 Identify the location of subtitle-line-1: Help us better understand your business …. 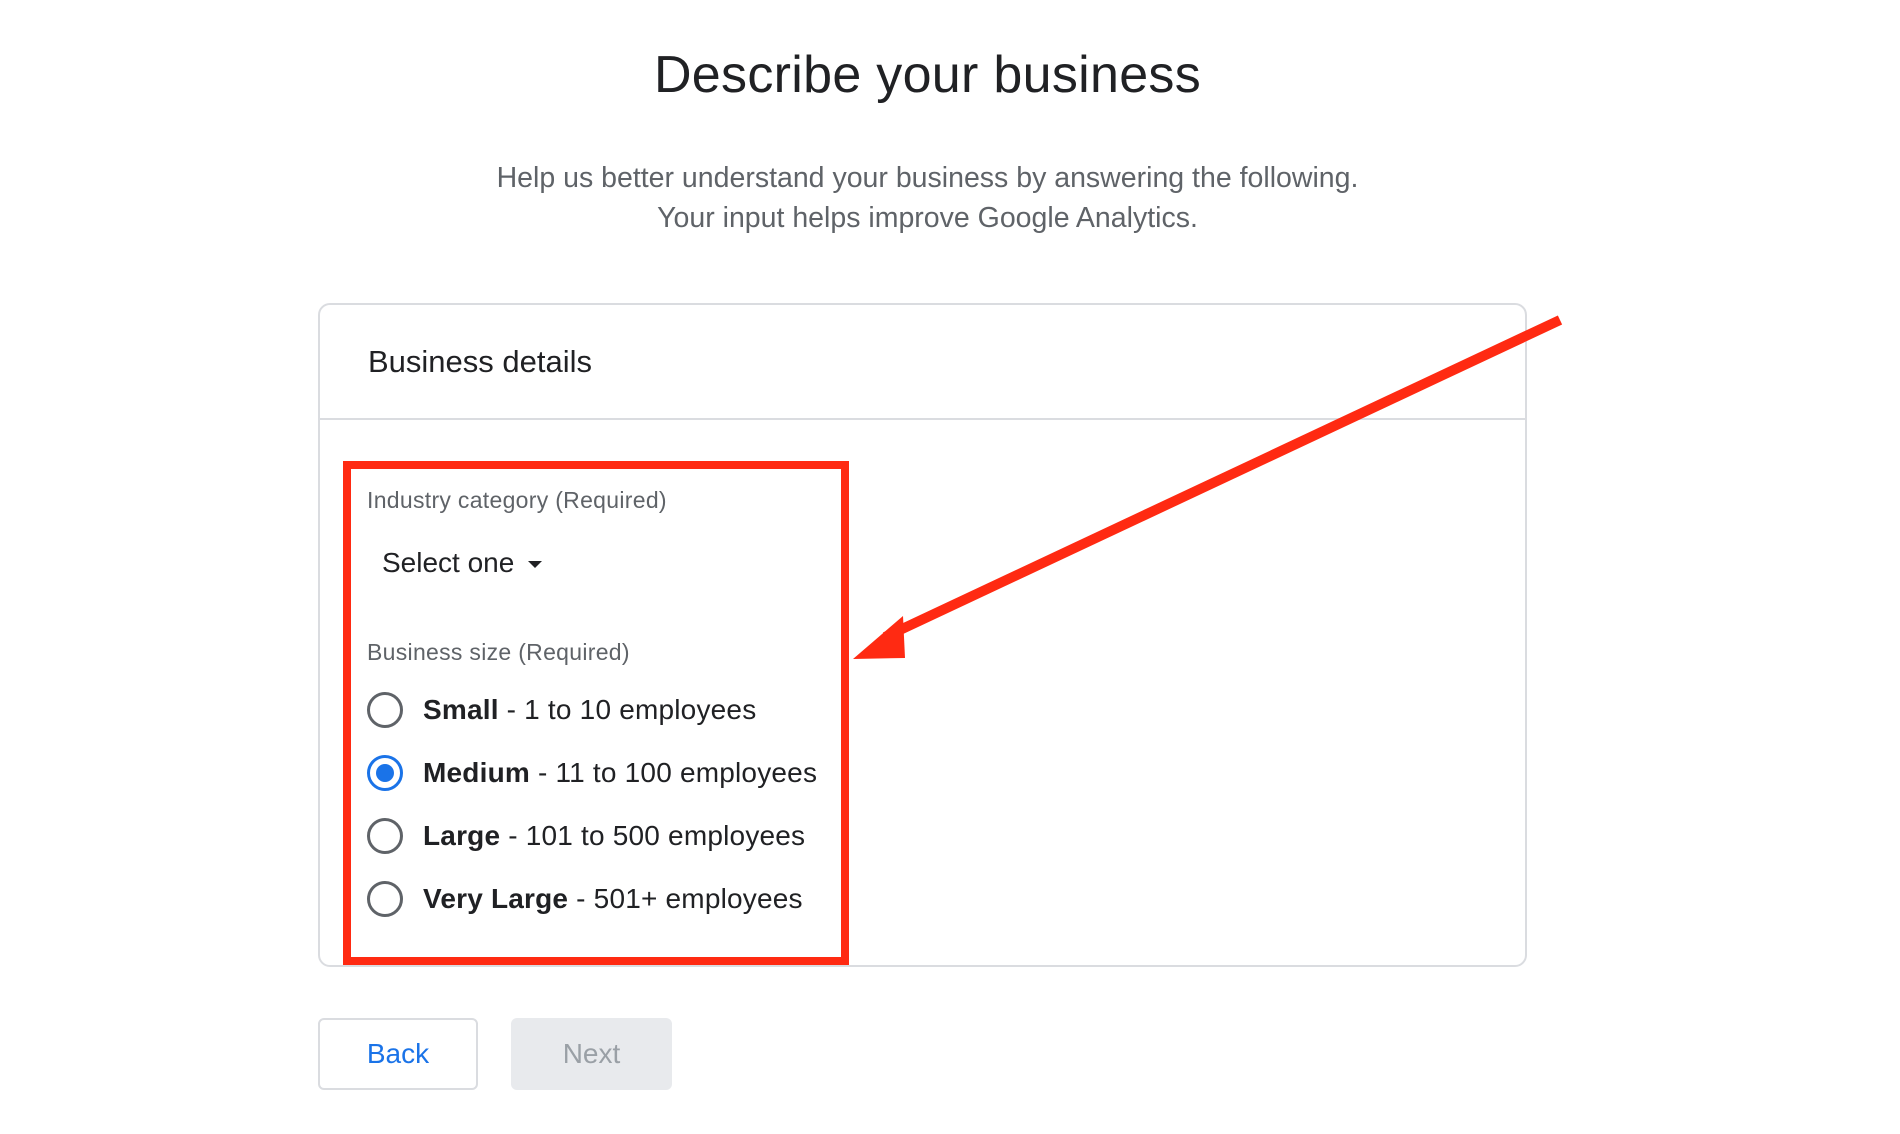
(927, 178).